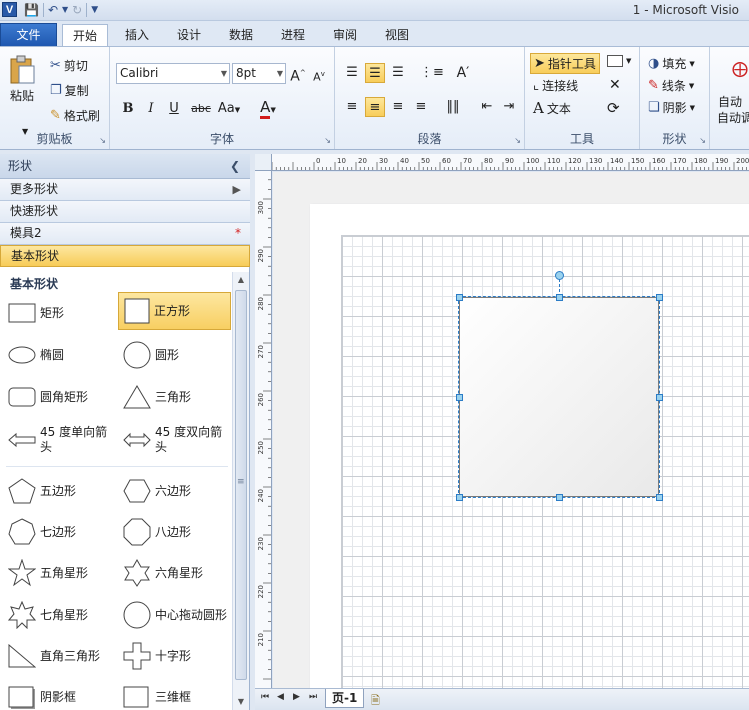 Image resolution: width=749 pixels, height=710 pixels. Describe the element at coordinates (459, 397) in the screenshot. I see `resize-handle-left` at that location.